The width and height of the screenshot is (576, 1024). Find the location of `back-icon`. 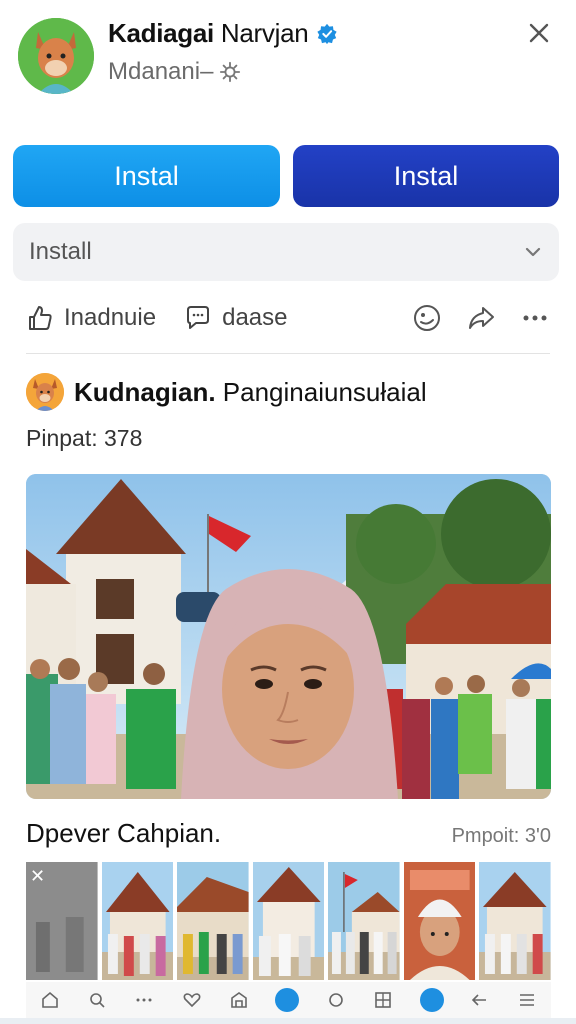

back-icon is located at coordinates (480, 1000).